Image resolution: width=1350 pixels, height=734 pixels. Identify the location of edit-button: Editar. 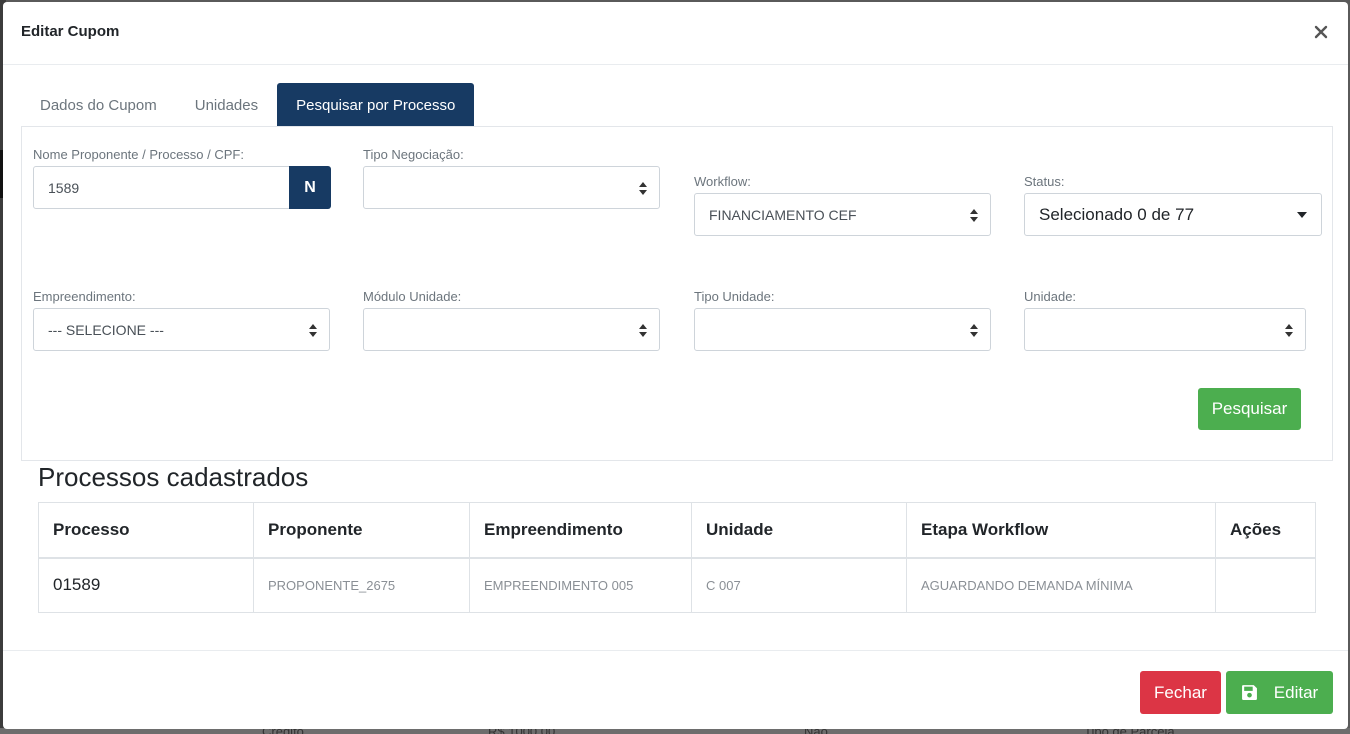
(1279, 692).